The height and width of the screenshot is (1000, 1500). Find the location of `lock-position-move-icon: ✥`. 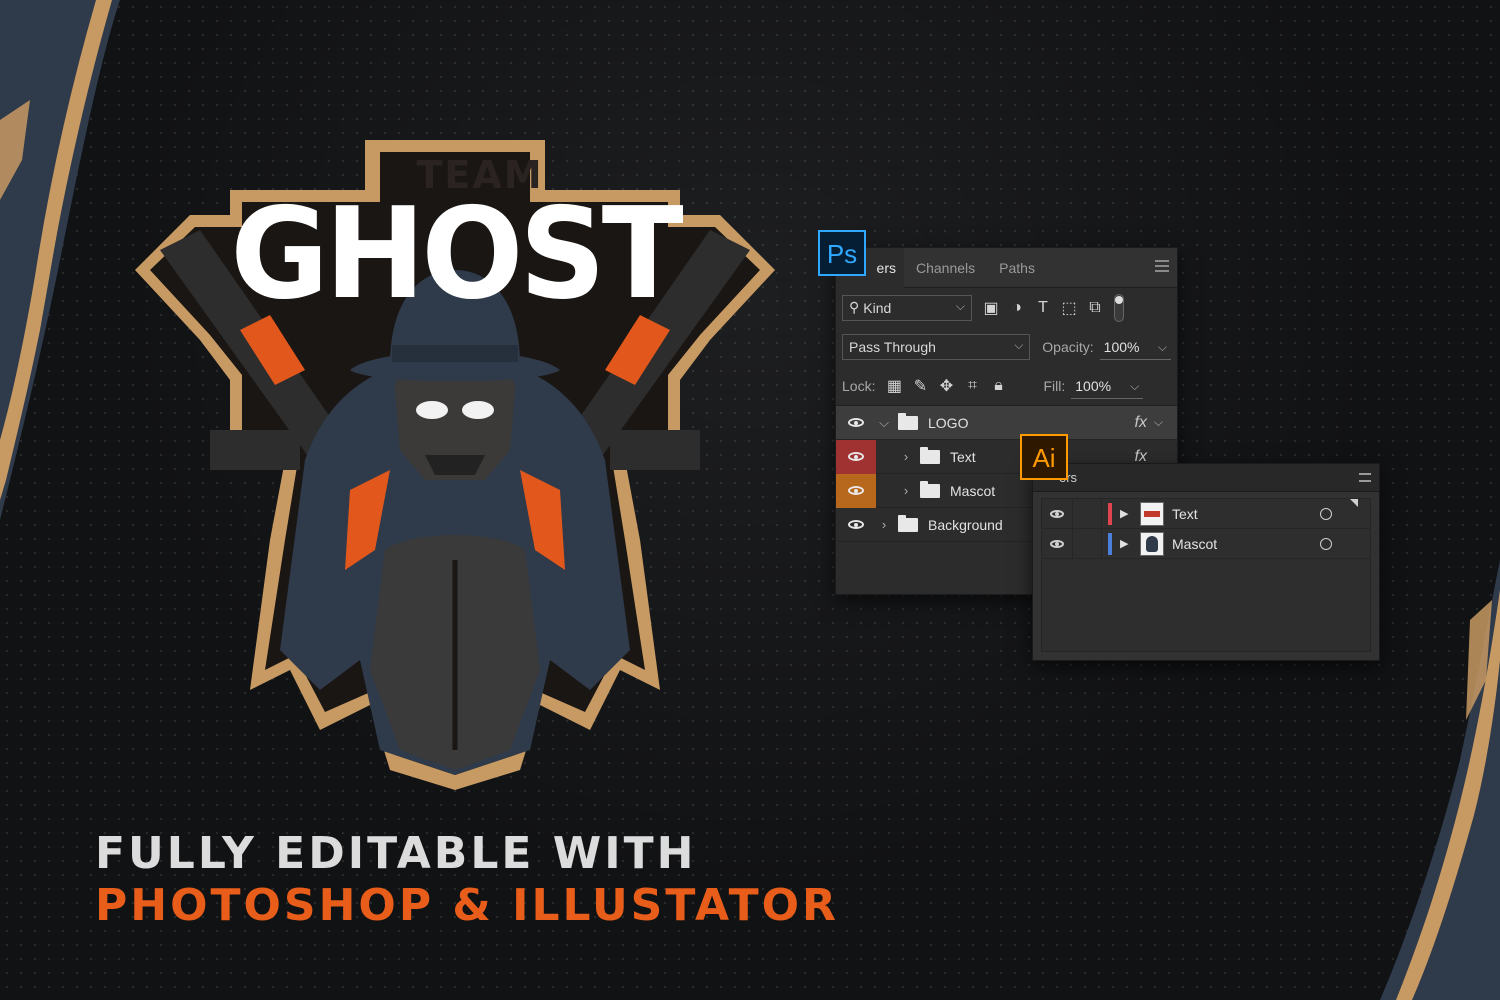

lock-position-move-icon: ✥ is located at coordinates (946, 386).